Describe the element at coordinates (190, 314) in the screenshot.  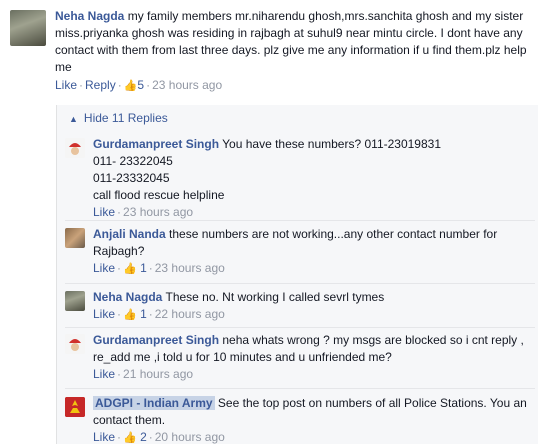
I see `timestamp: 22 hours ago` at that location.